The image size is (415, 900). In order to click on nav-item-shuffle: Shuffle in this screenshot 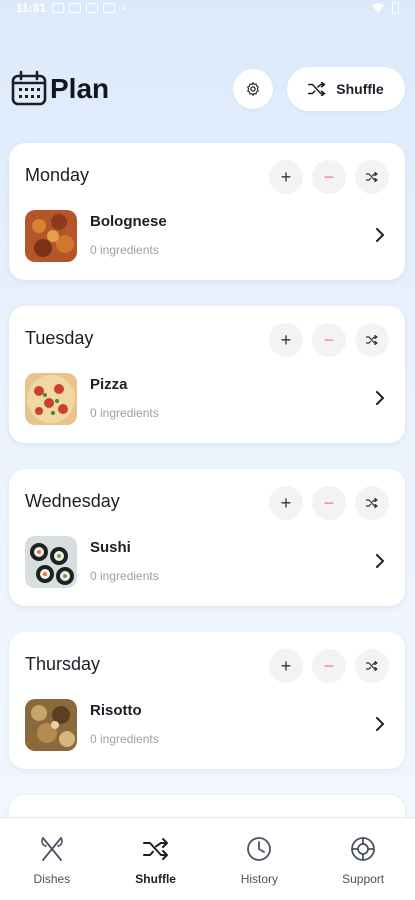, I will do `click(156, 859)`.